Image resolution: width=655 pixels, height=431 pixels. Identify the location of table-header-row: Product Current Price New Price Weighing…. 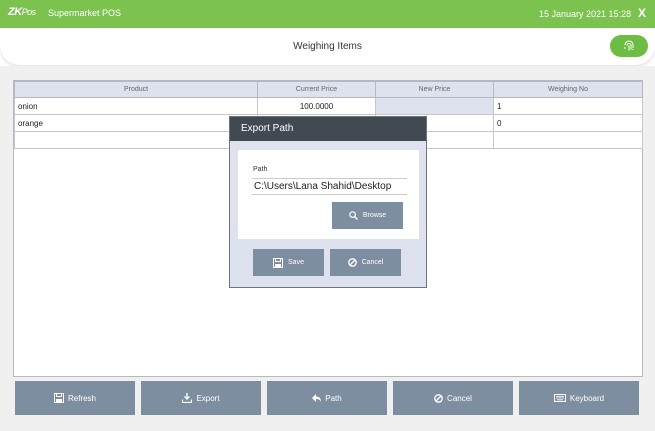
(328, 89).